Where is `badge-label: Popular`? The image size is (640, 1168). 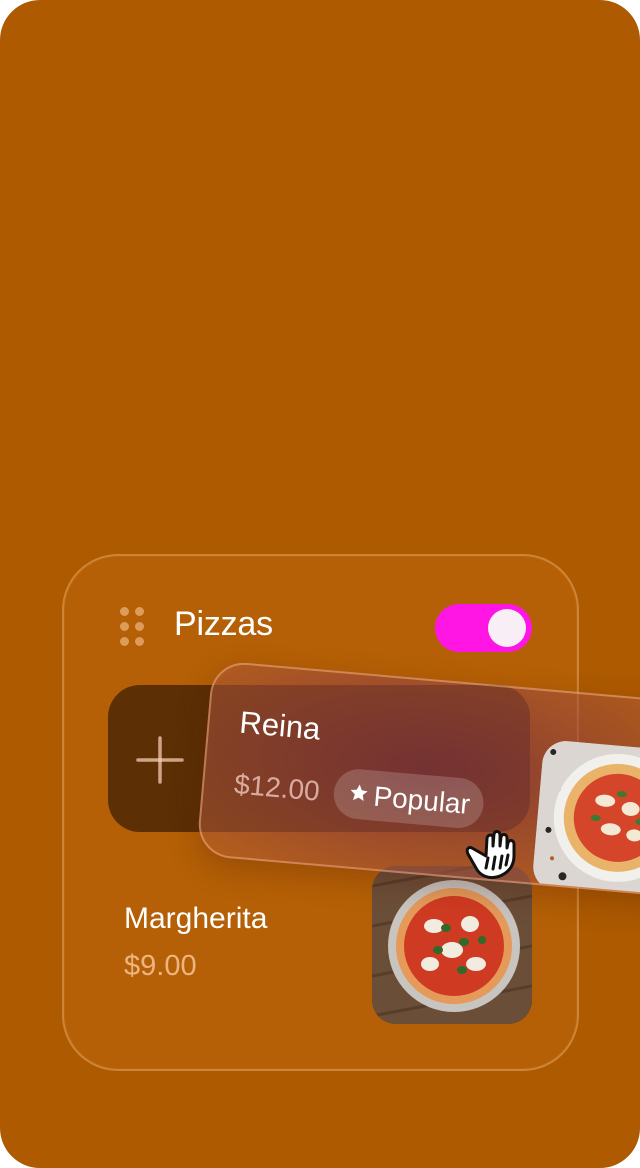 badge-label: Popular is located at coordinates (422, 800).